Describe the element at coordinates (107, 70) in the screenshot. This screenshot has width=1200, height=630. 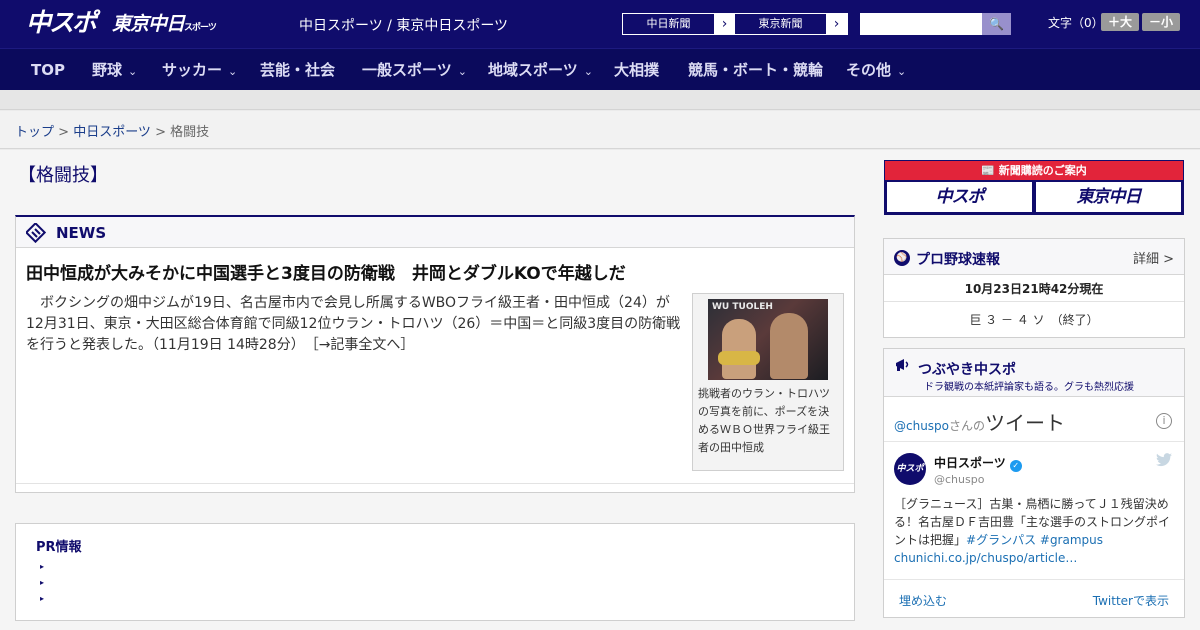
I see `nav-label: 野球` at that location.